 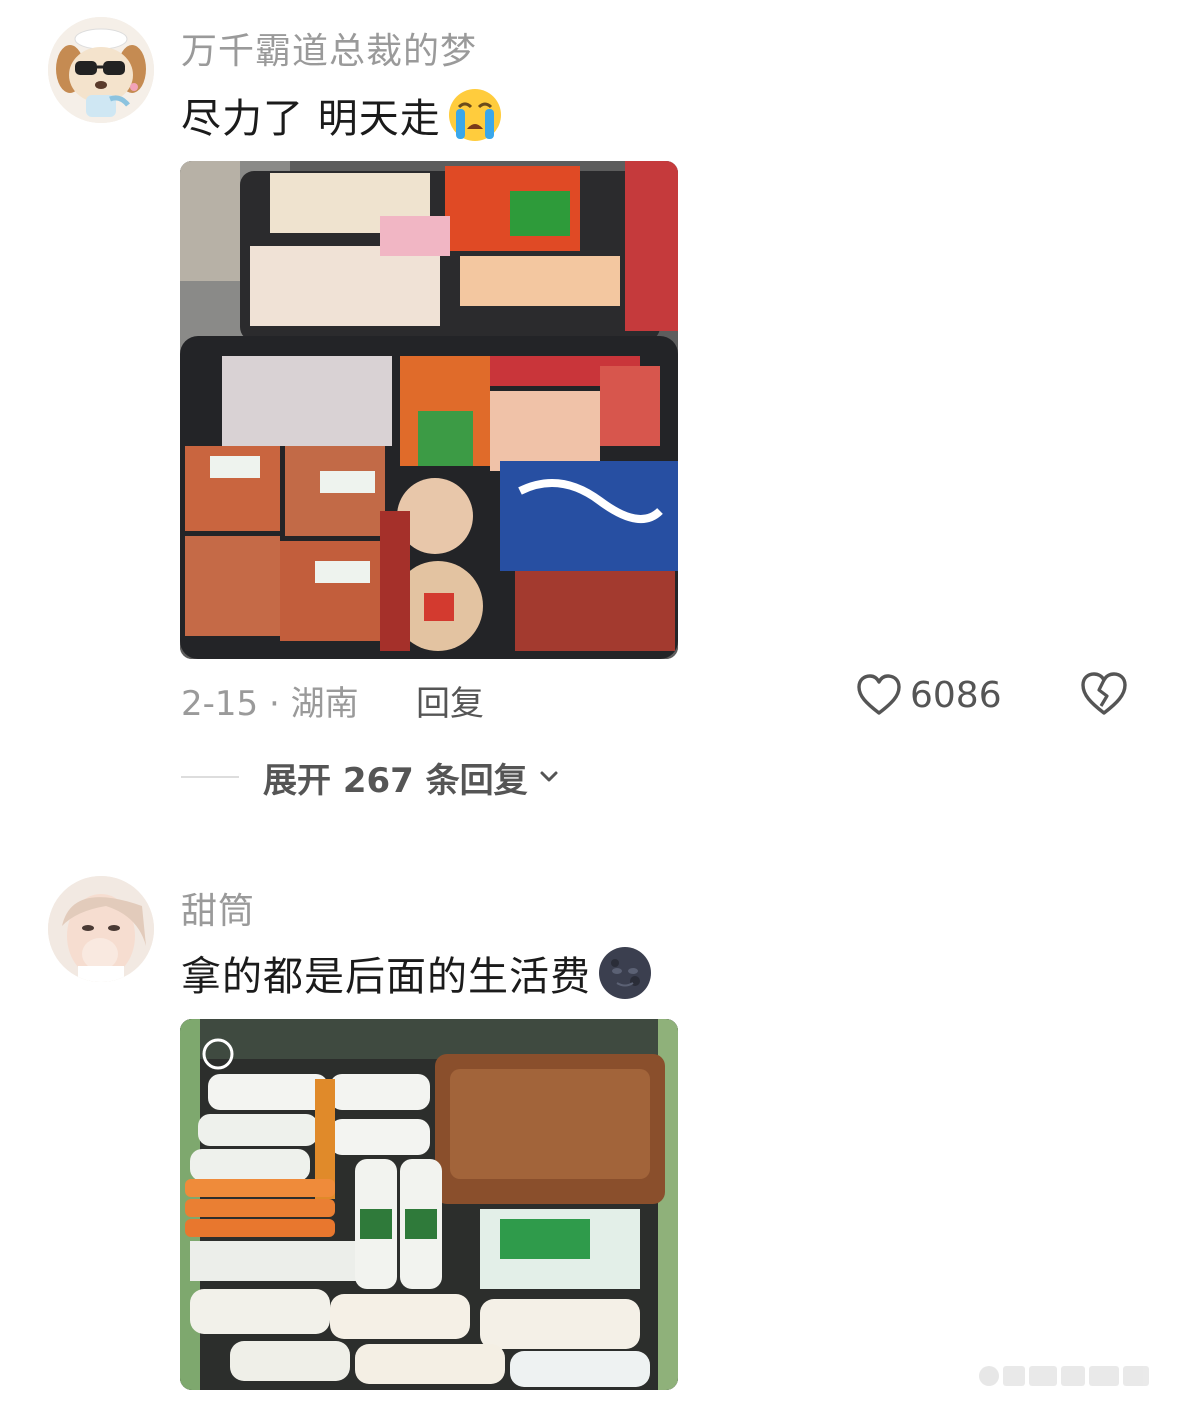 I want to click on divider, so click(x=210, y=777).